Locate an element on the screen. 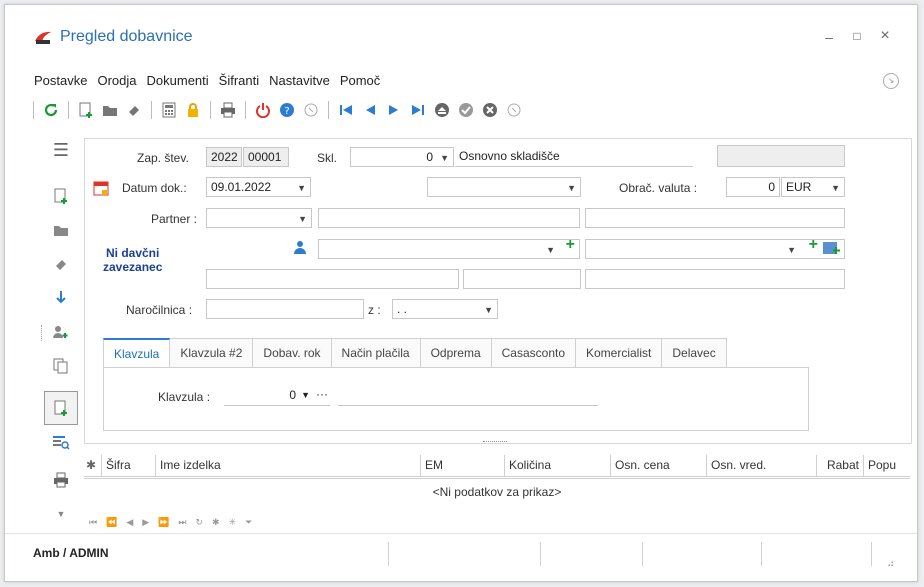 Image resolution: width=924 pixels, height=587 pixels. nav-append-icon: ✱ is located at coordinates (216, 522).